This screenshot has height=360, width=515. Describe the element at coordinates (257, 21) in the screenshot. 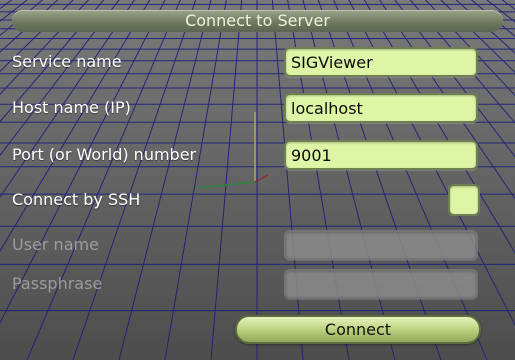

I see `dialog-title: Connect to Server` at that location.